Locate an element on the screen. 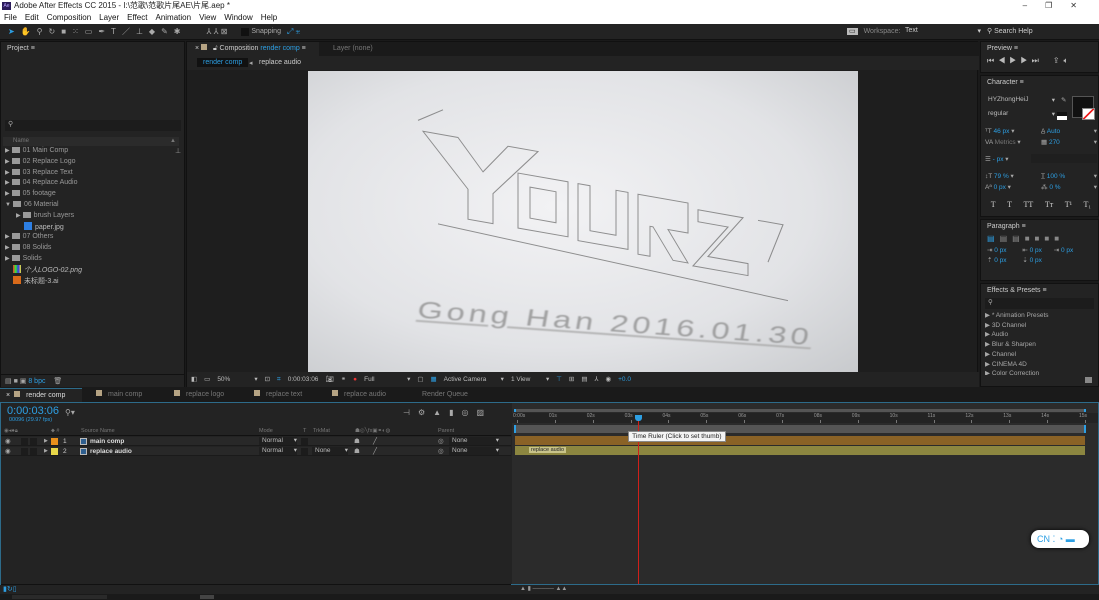 This screenshot has height=600, width=1099. project-item: ▶ 01 Main Comp is located at coordinates (88, 151).